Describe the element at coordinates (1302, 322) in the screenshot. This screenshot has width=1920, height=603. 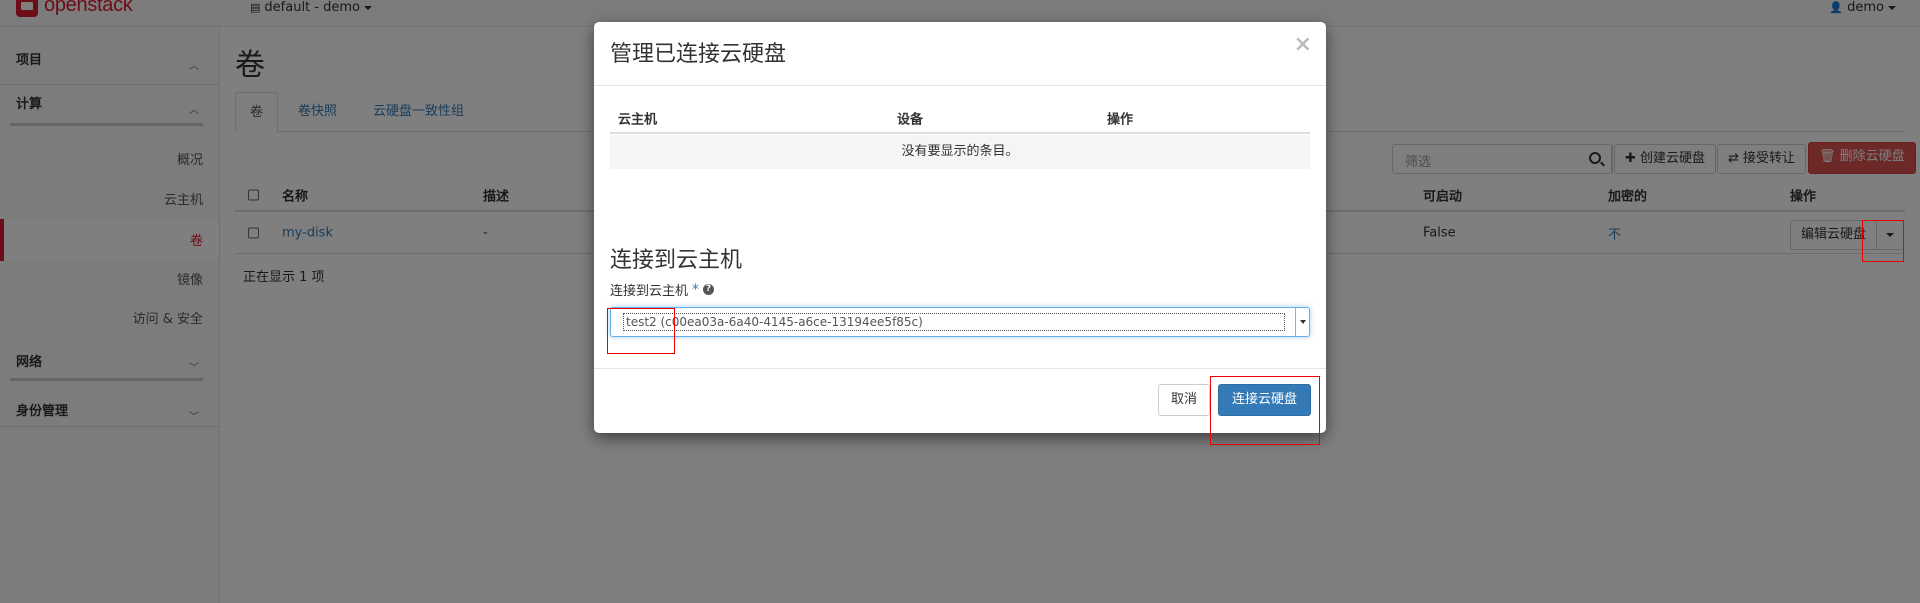
I see `chevron-down-icon` at that location.